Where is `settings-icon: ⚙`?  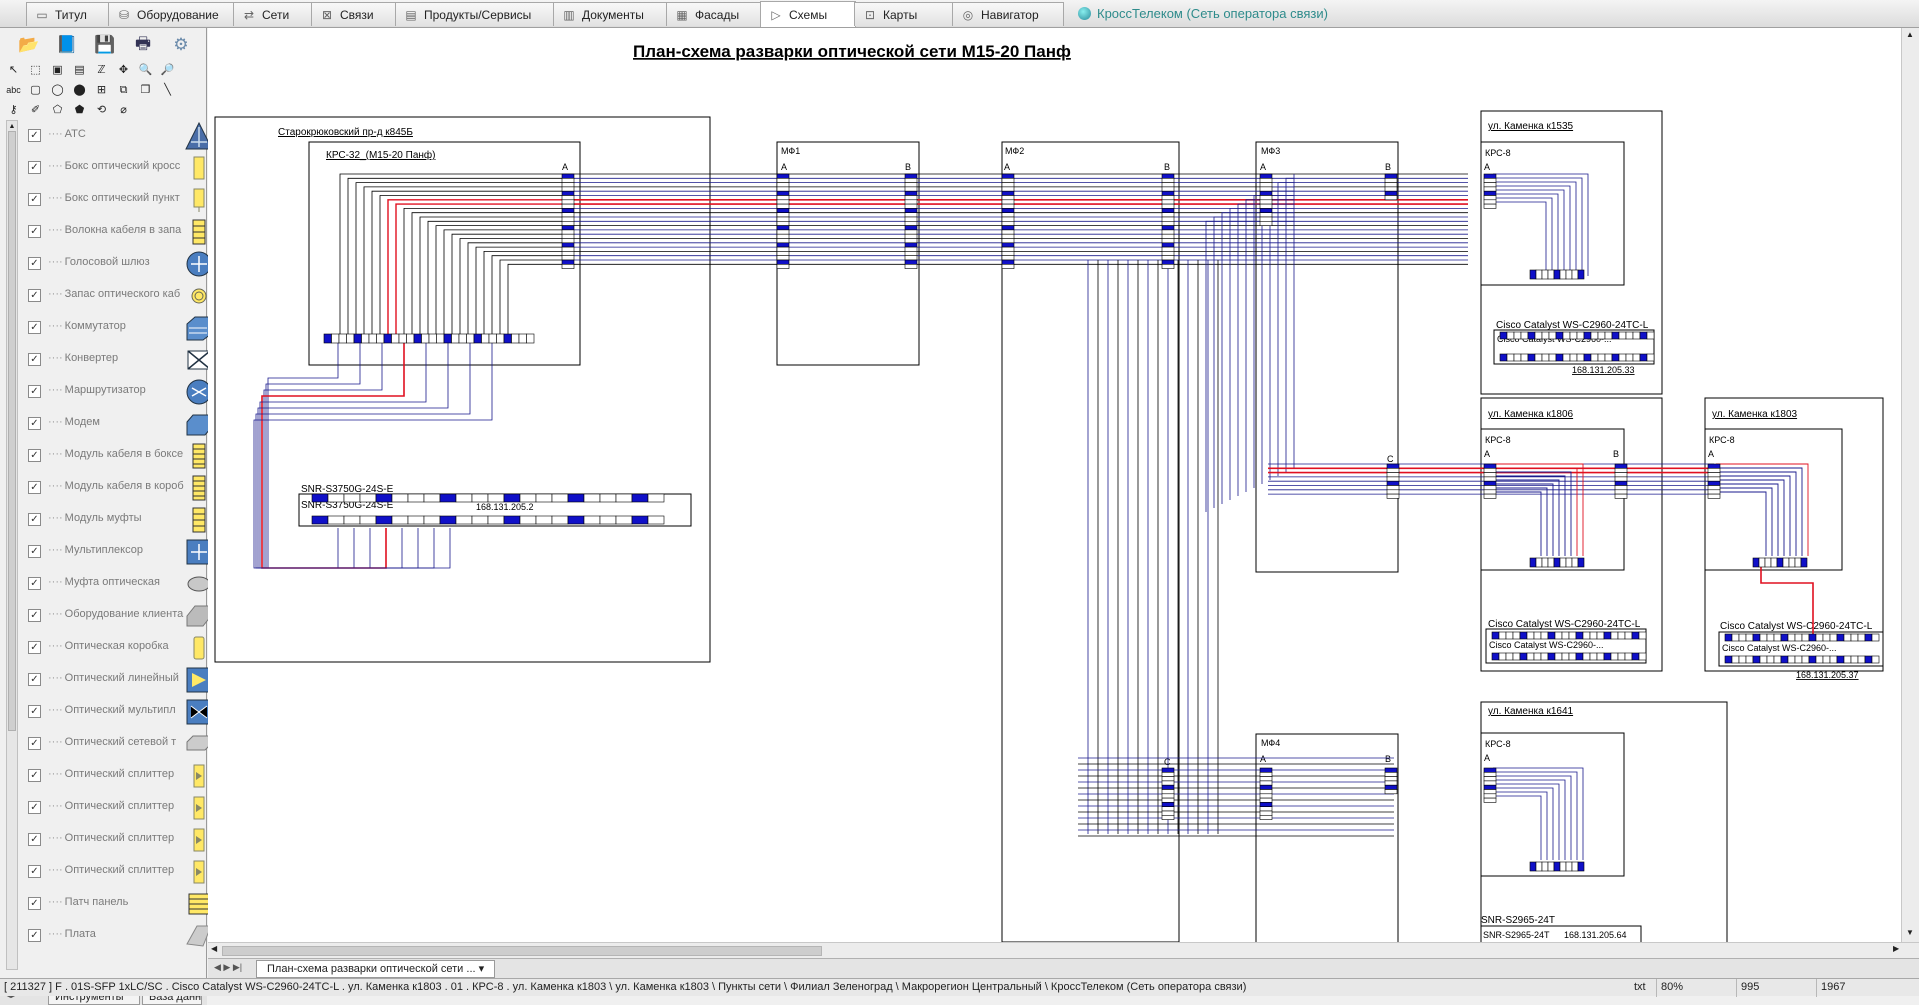 settings-icon: ⚙ is located at coordinates (181, 45).